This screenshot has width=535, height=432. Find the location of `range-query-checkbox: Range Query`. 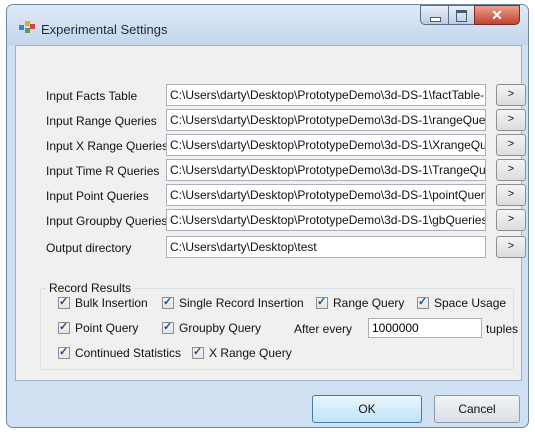

range-query-checkbox: Range Query is located at coordinates (360, 302).